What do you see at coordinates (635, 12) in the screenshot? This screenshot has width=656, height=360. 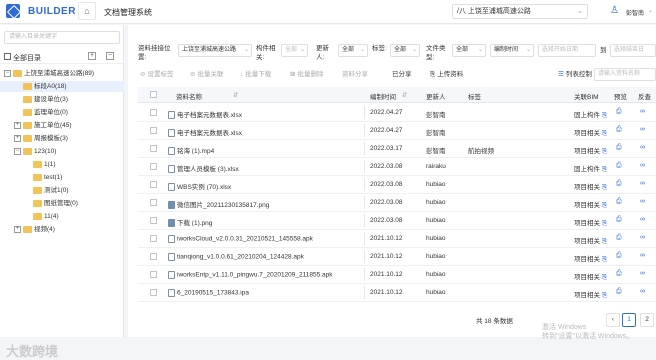 I see `user-name: 彭智南` at bounding box center [635, 12].